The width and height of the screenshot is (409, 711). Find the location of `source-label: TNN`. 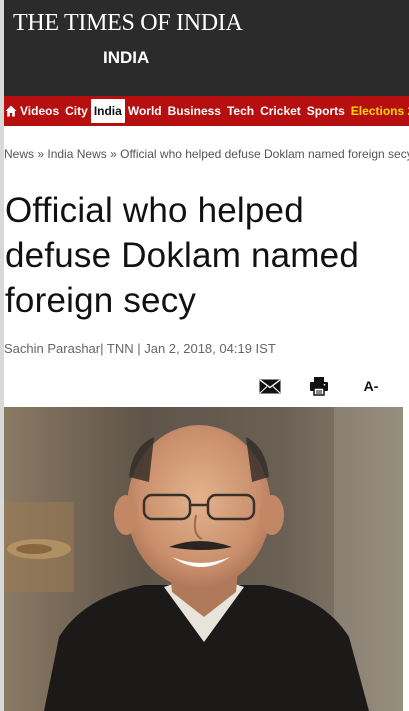

source-label: TNN is located at coordinates (120, 348).